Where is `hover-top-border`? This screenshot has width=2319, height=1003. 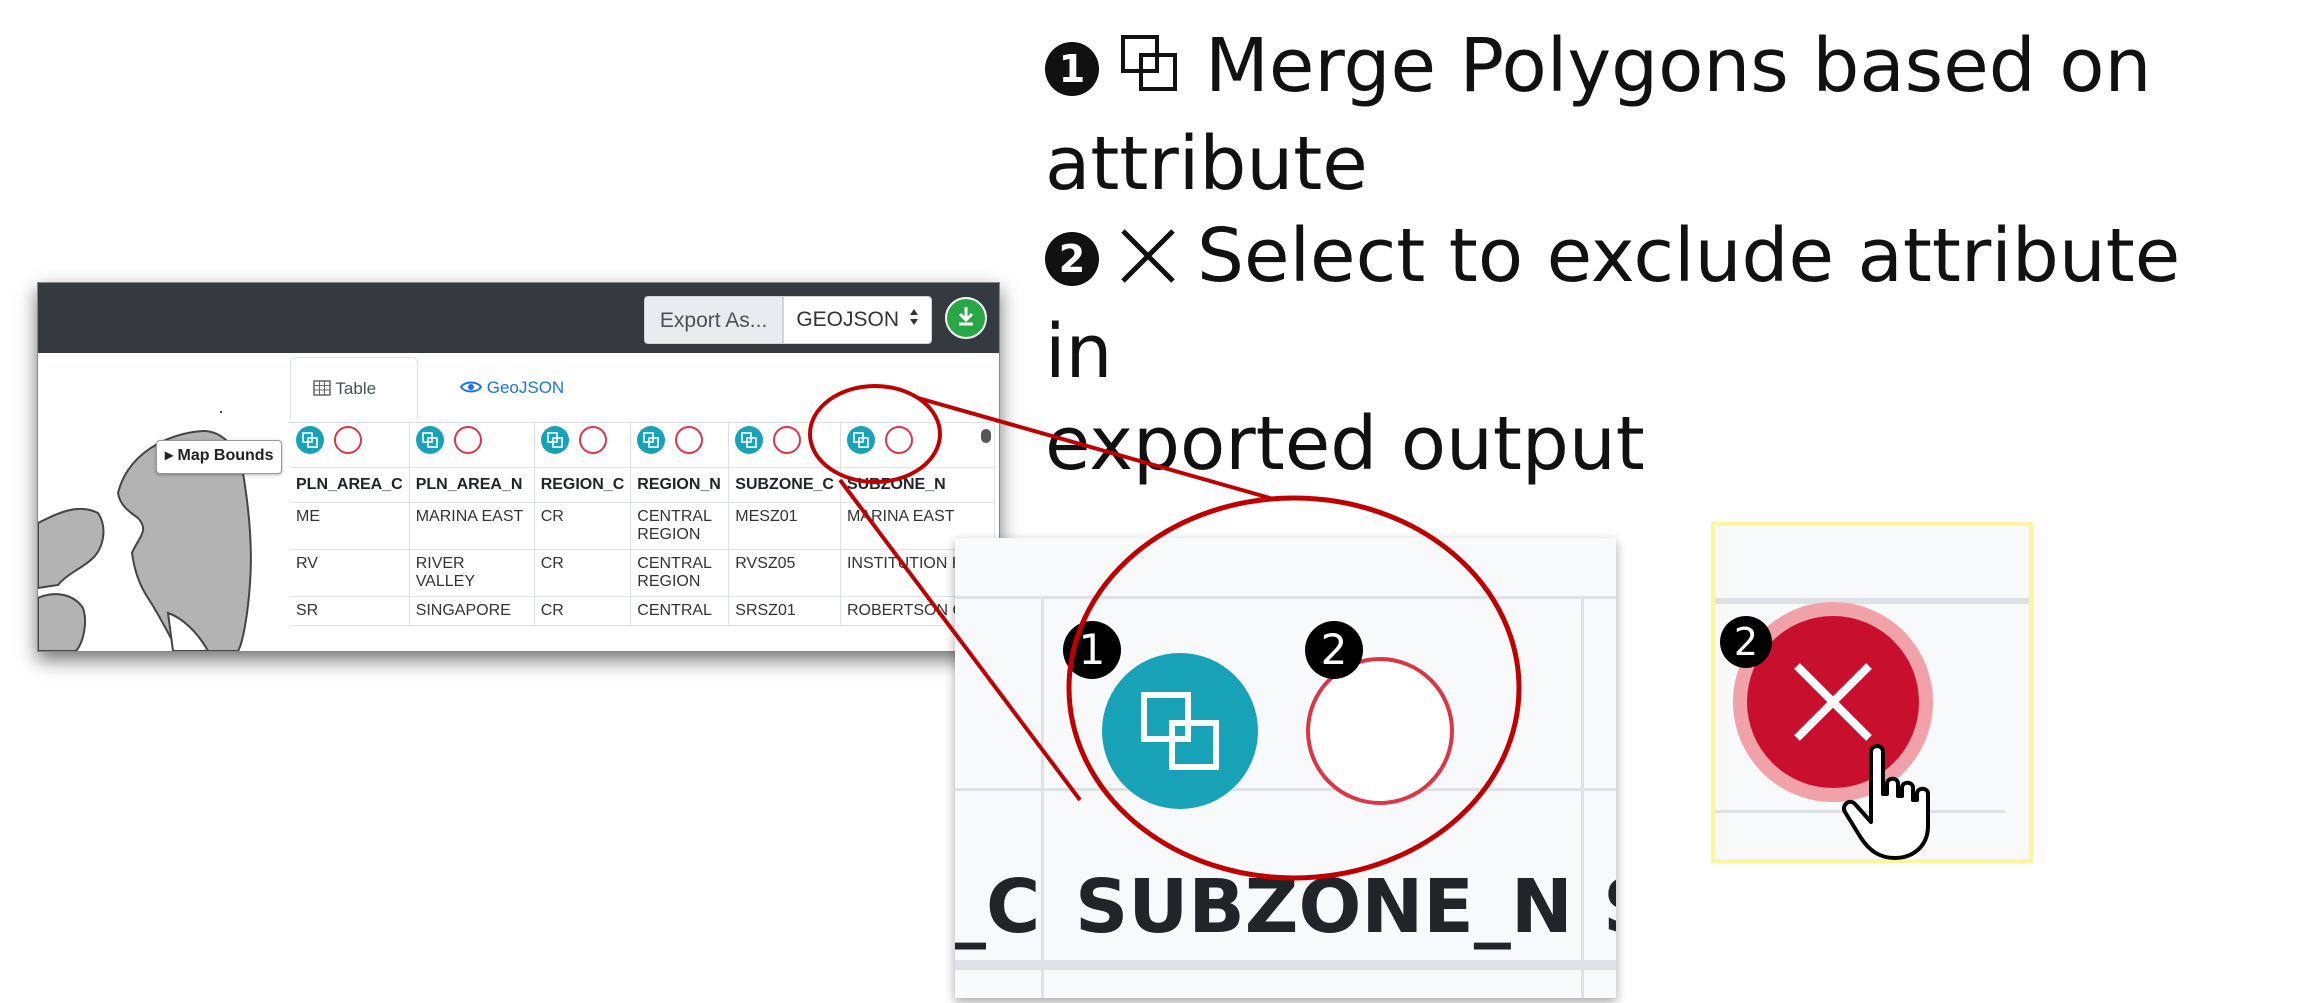 hover-top-border is located at coordinates (1872, 601).